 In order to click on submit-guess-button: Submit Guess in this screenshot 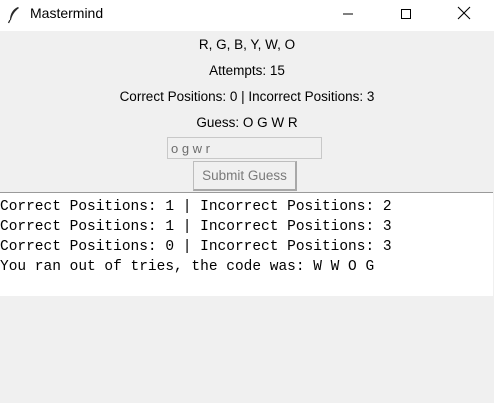, I will do `click(245, 176)`.